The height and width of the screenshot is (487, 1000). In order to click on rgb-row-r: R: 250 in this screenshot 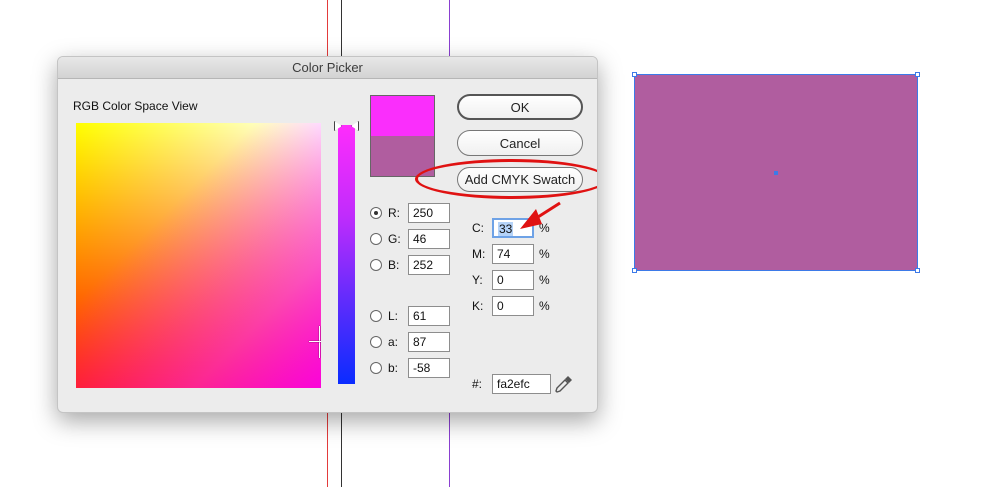, I will do `click(410, 213)`.